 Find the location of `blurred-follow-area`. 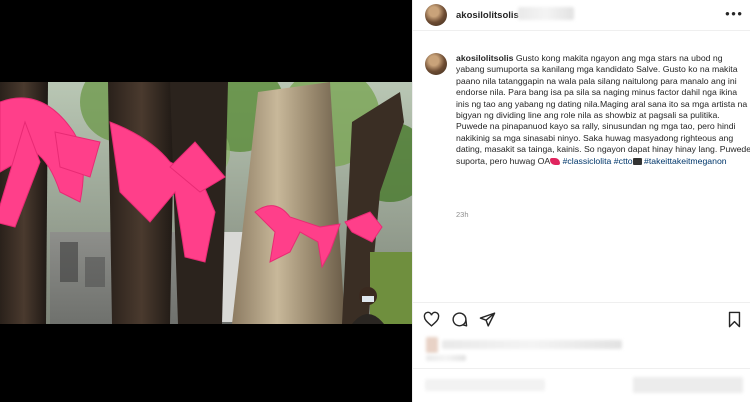

blurred-follow-area is located at coordinates (546, 13).